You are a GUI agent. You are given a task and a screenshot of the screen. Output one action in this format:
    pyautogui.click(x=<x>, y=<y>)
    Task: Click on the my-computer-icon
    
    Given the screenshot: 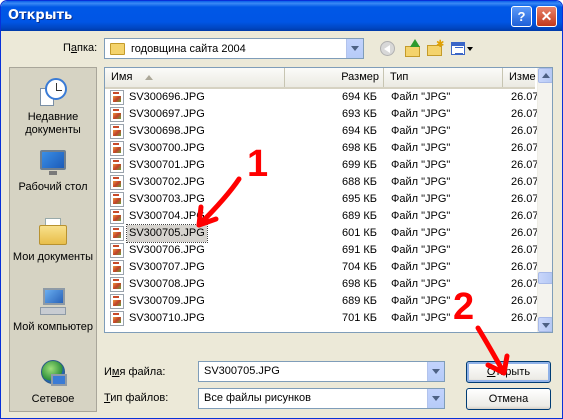 What is the action you would take?
    pyautogui.click(x=53, y=302)
    